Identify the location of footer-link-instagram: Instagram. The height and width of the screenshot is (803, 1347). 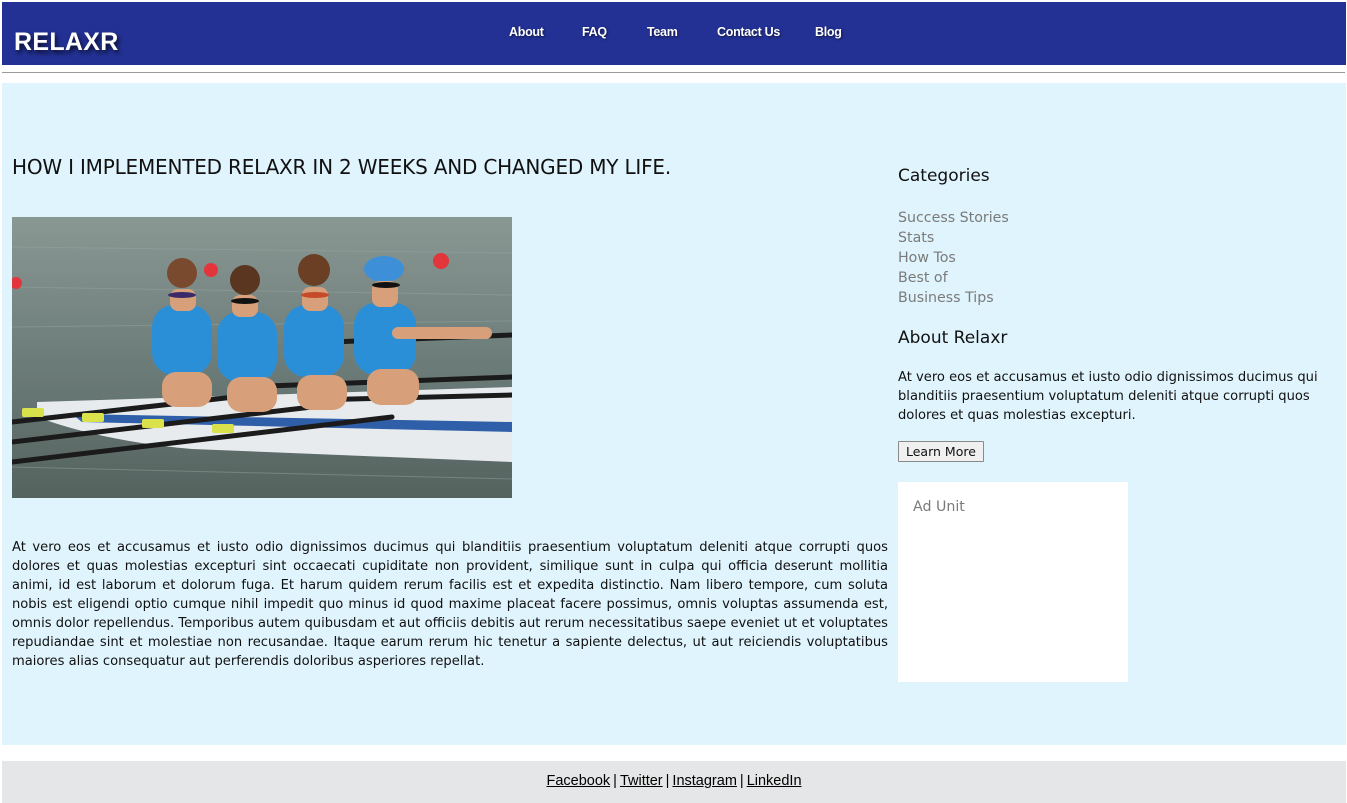
(704, 781).